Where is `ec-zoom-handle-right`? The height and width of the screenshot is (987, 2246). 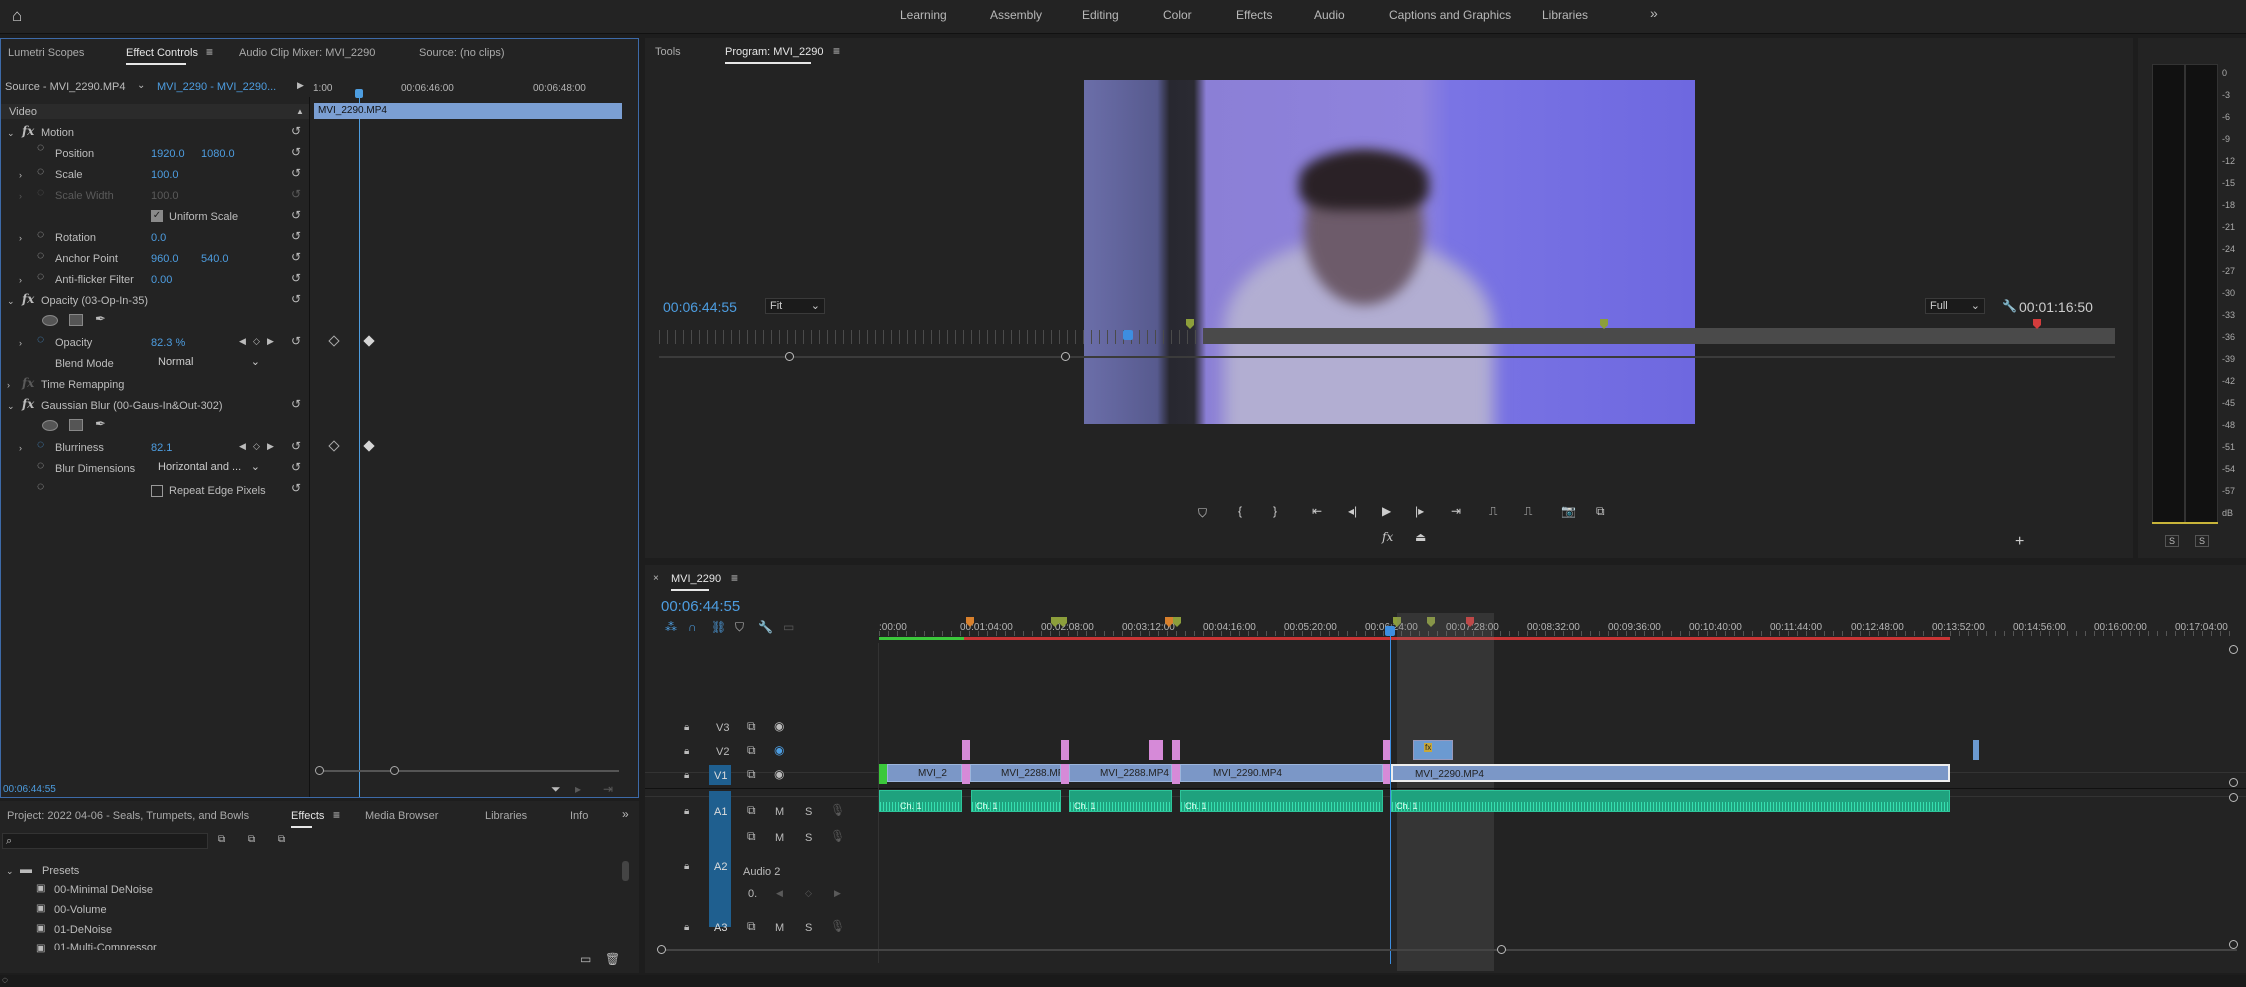
ec-zoom-handle-right is located at coordinates (394, 770).